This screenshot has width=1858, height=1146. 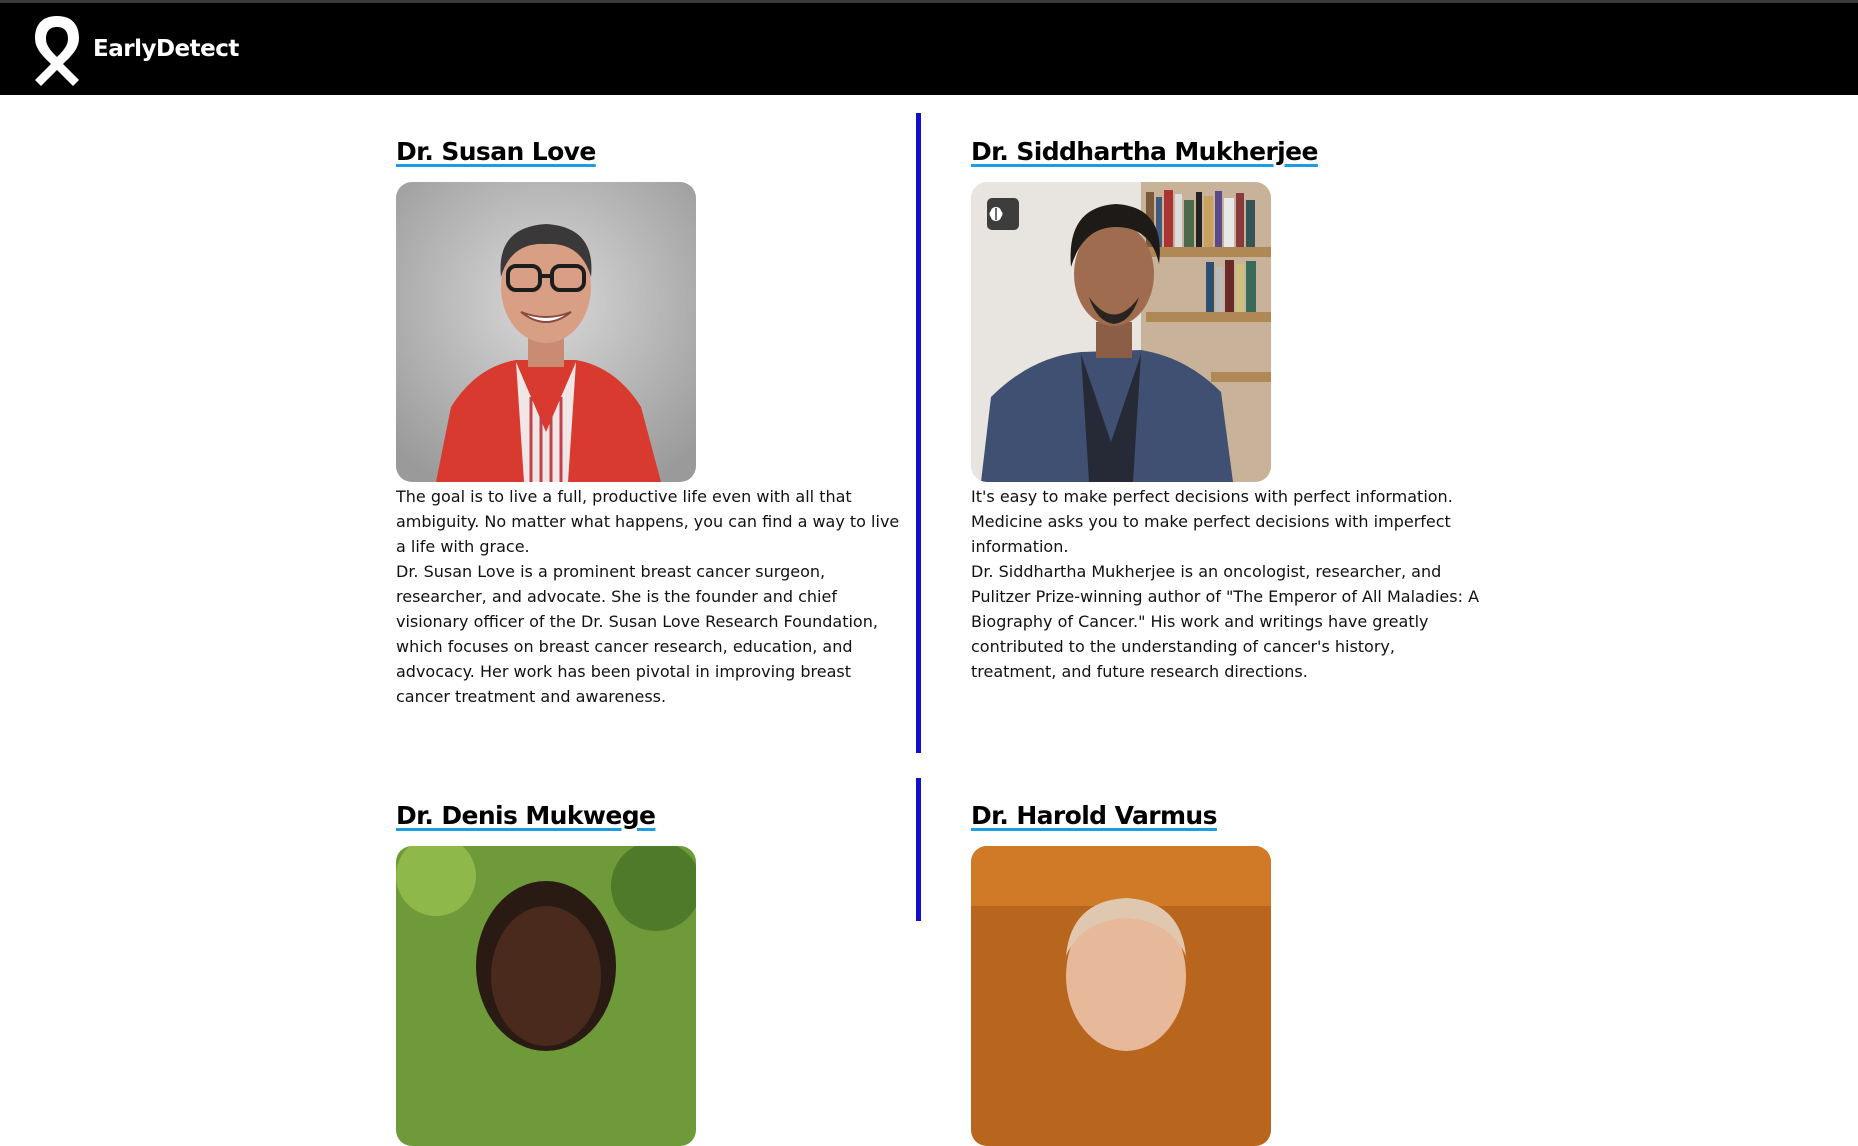 I want to click on doctor-card: Dr. Denis Mukwege, so click(x=651, y=973).